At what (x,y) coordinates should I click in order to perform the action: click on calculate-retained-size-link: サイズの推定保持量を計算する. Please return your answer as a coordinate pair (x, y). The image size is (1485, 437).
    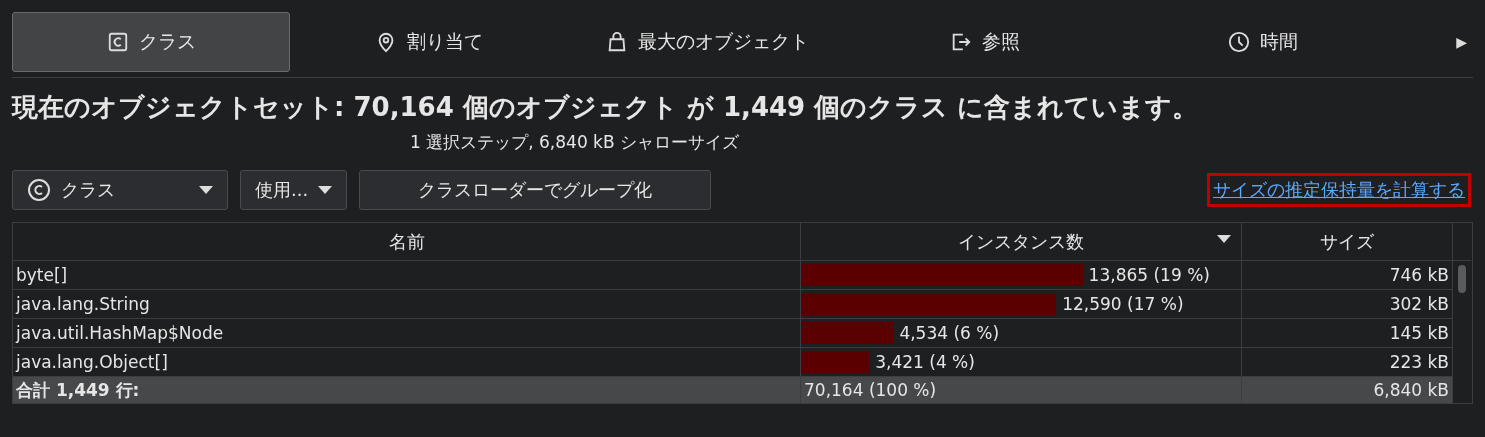
    Looking at the image, I should click on (1339, 190).